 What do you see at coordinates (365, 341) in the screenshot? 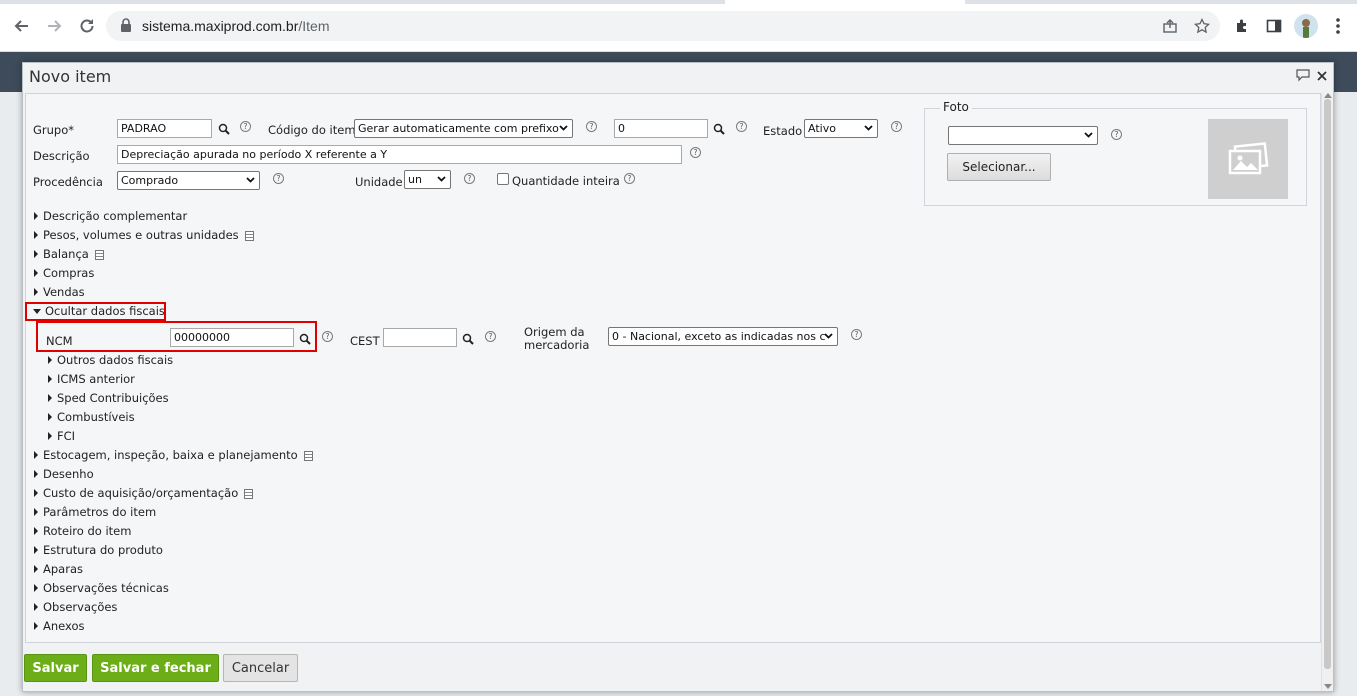
I see `cest-label: CEST` at bounding box center [365, 341].